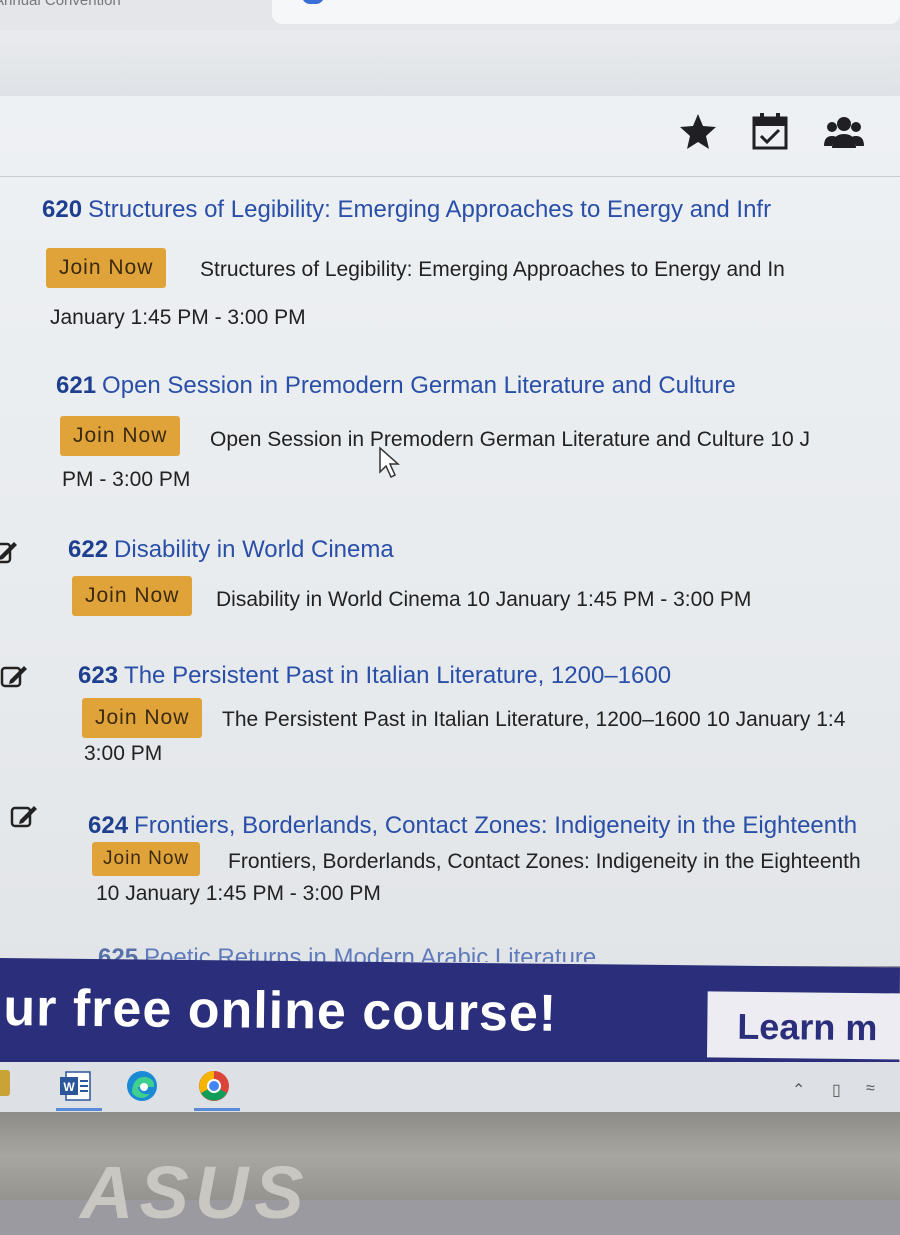 Image resolution: width=900 pixels, height=1235 pixels. What do you see at coordinates (770, 132) in the screenshot?
I see `calendar-check-icon` at bounding box center [770, 132].